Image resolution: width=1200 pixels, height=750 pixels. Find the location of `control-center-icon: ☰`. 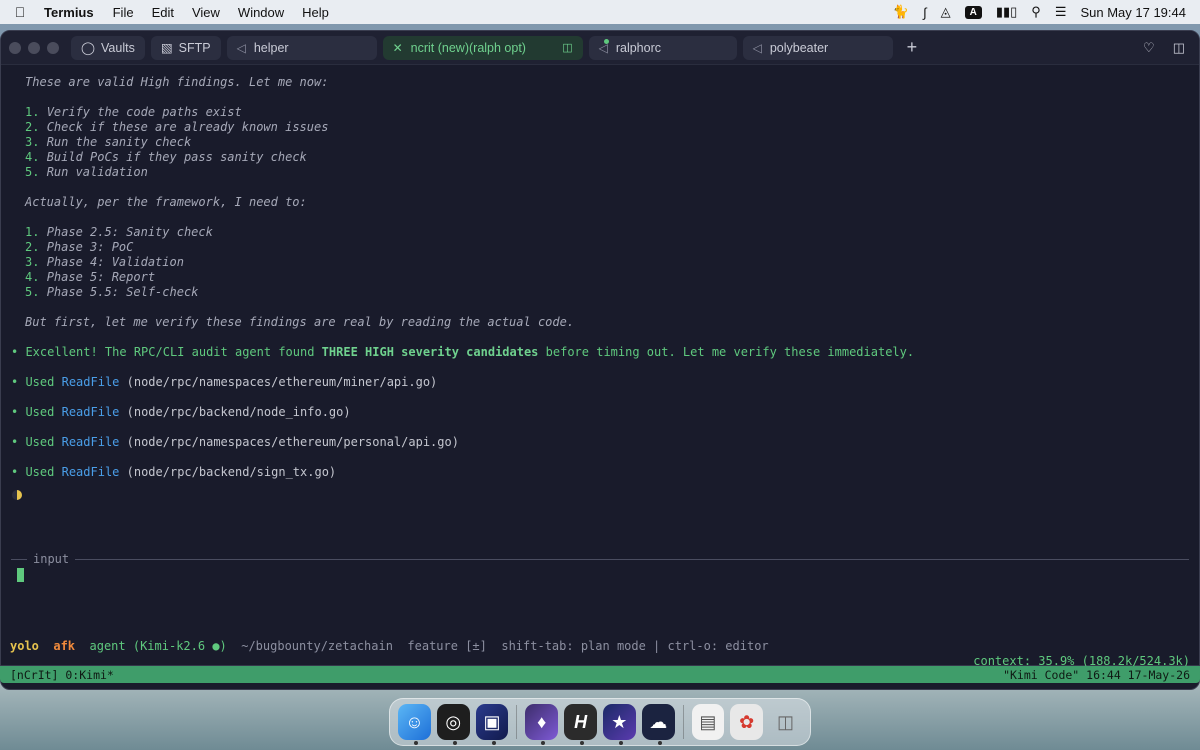

control-center-icon: ☰ is located at coordinates (1061, 12).